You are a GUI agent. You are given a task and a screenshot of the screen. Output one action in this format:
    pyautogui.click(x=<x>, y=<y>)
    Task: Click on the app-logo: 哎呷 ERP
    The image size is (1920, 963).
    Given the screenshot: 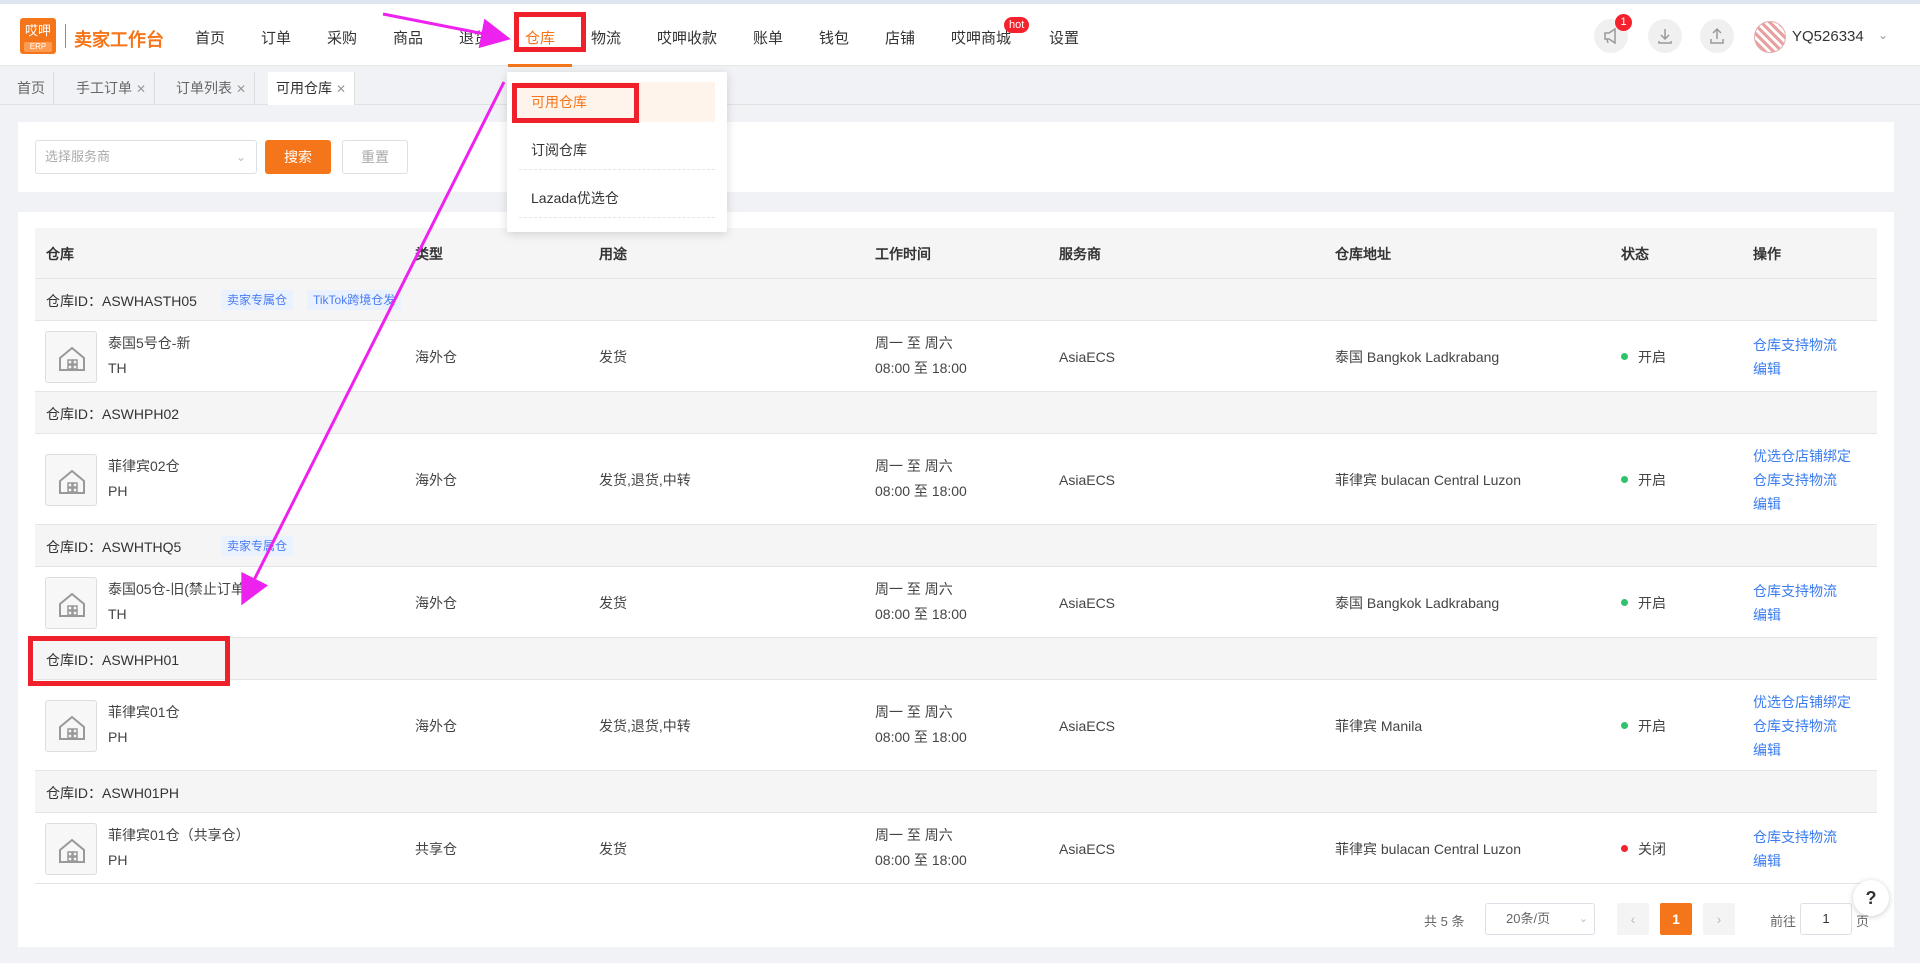 What is the action you would take?
    pyautogui.click(x=38, y=36)
    